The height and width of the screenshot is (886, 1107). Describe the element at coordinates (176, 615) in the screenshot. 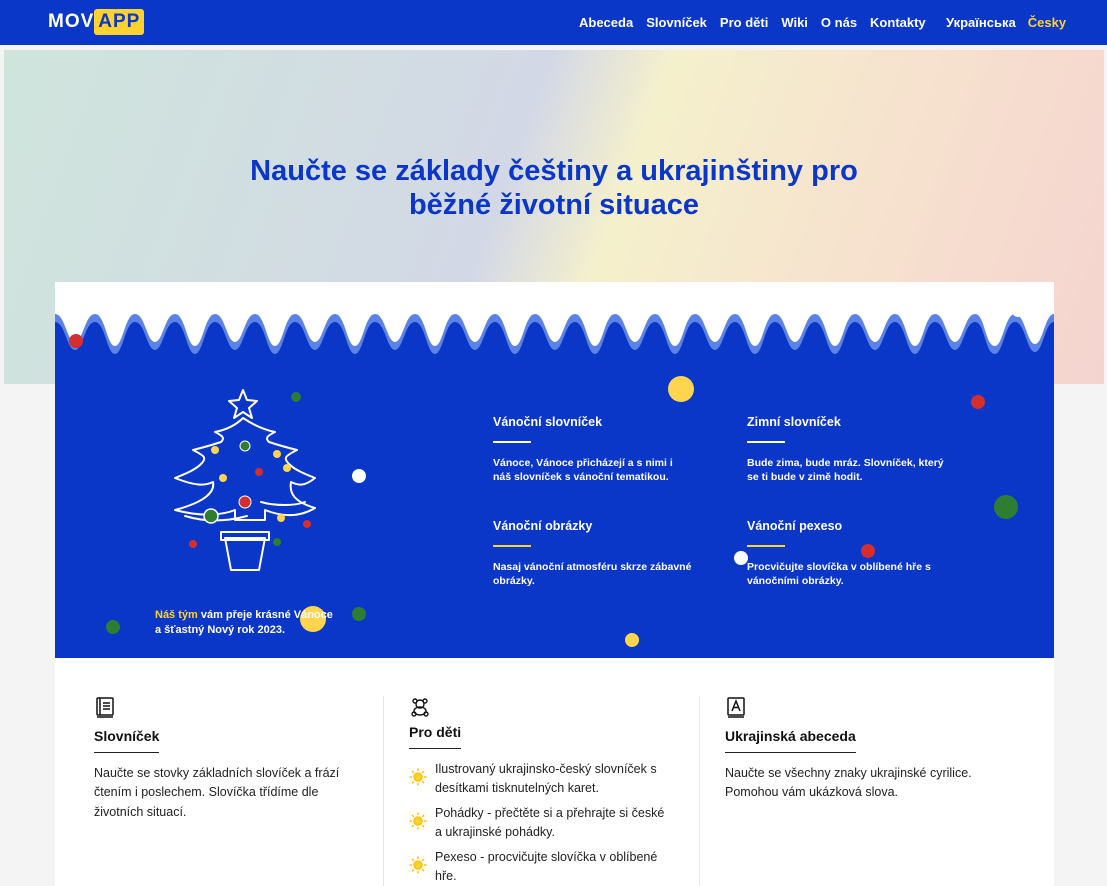

I see `greeting-team-link: Náš tým` at that location.